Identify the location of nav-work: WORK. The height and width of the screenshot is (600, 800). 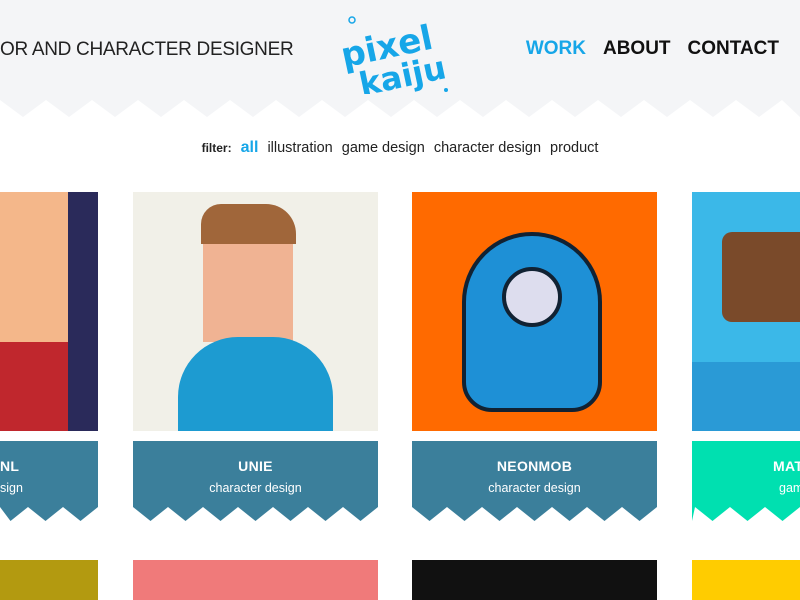
(556, 49).